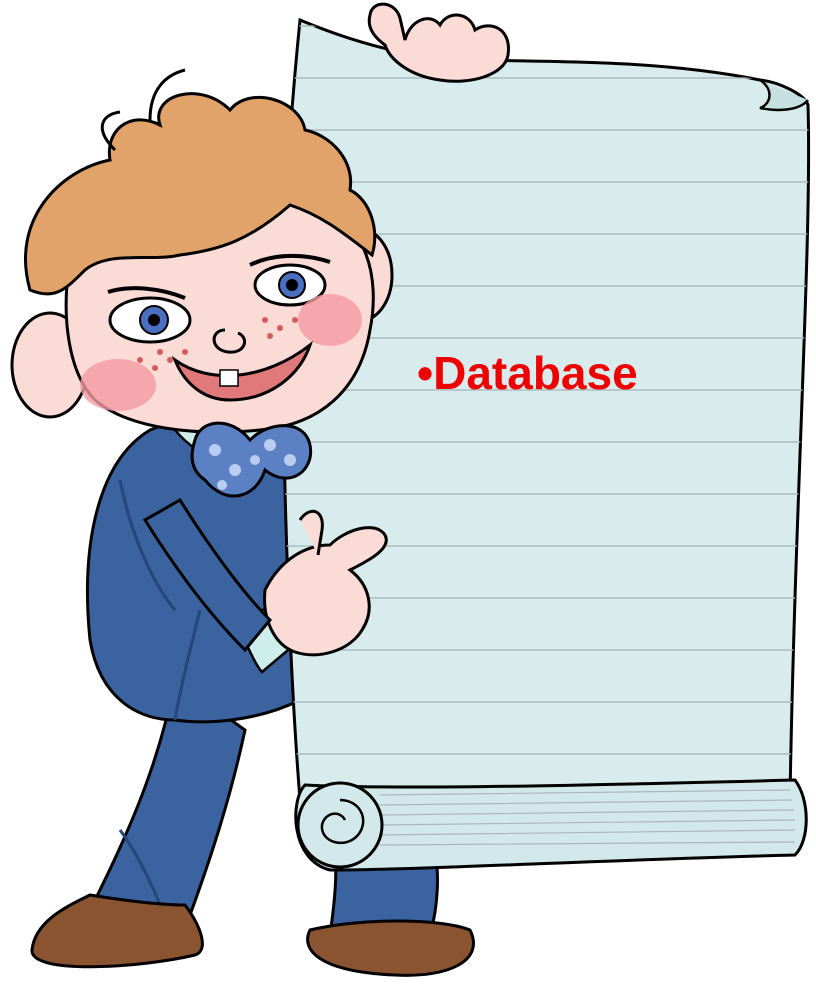 The height and width of the screenshot is (987, 816). I want to click on scroll-label: Database, so click(535, 373).